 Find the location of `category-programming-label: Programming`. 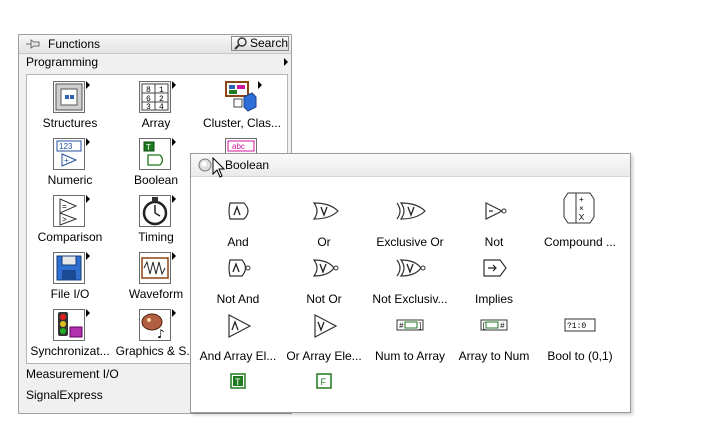

category-programming-label: Programming is located at coordinates (62, 62).